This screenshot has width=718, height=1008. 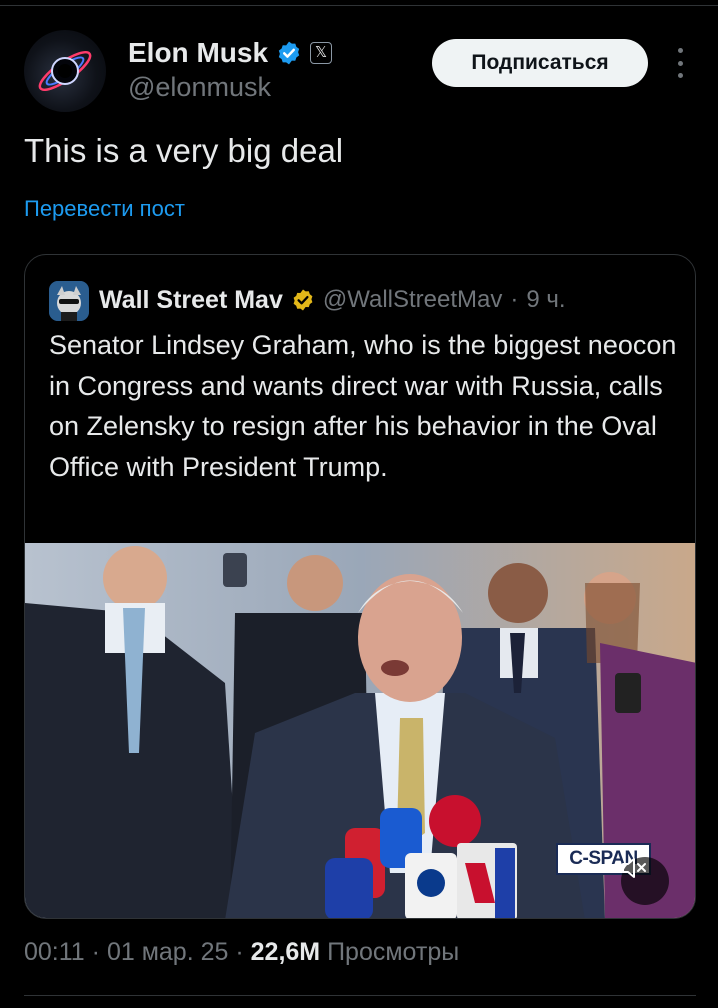 What do you see at coordinates (289, 53) in the screenshot?
I see `verified-badge-icon` at bounding box center [289, 53].